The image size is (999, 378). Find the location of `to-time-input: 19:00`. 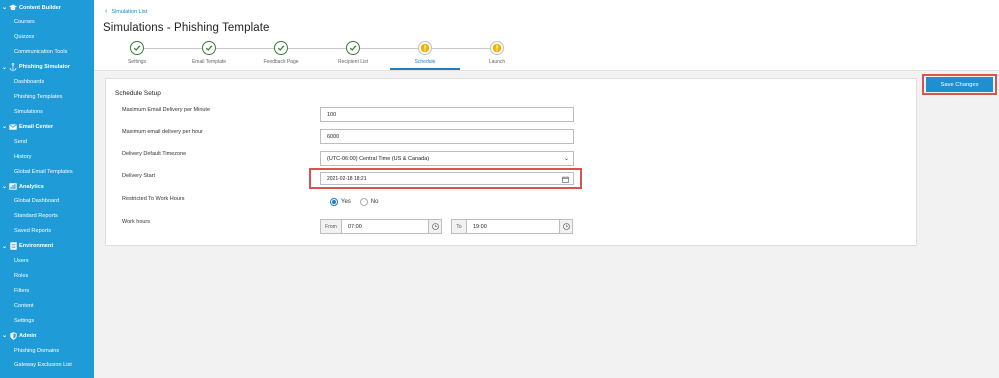

to-time-input: 19:00 is located at coordinates (513, 226).